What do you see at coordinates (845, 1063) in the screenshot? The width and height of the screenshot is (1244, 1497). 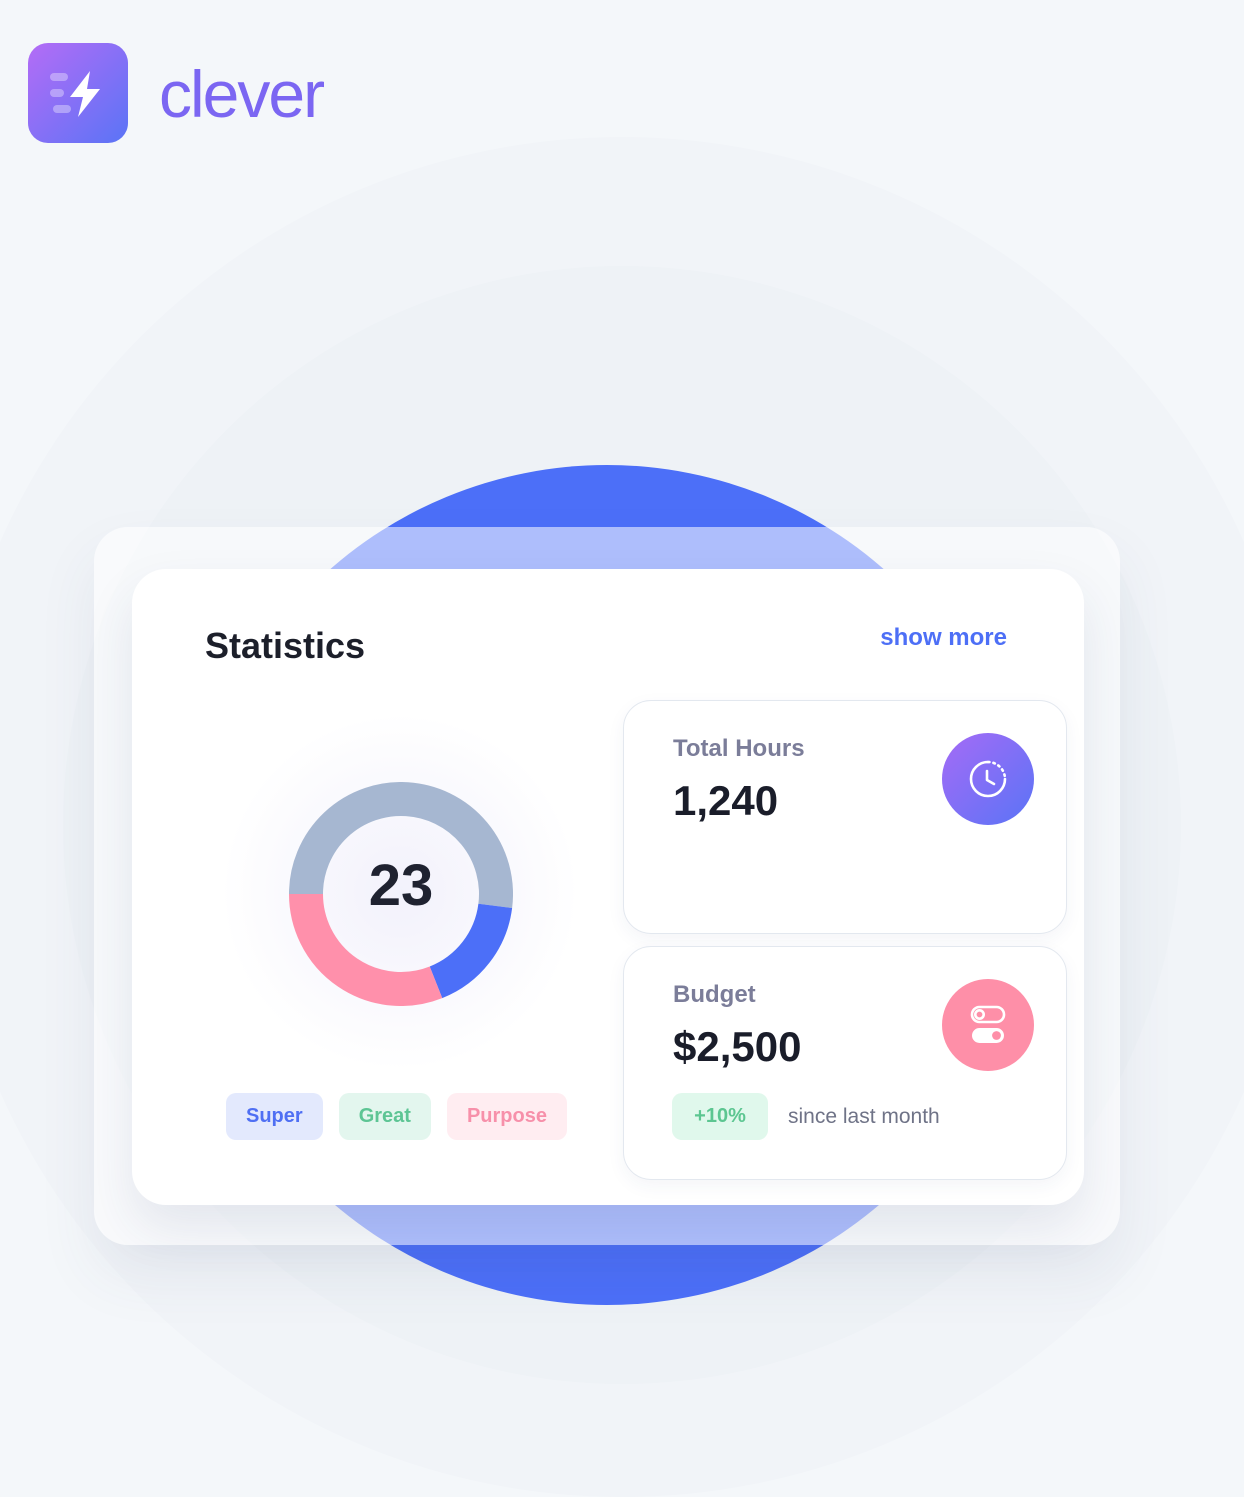 I see `budget-card: Budget $2,500 +10% since last month` at bounding box center [845, 1063].